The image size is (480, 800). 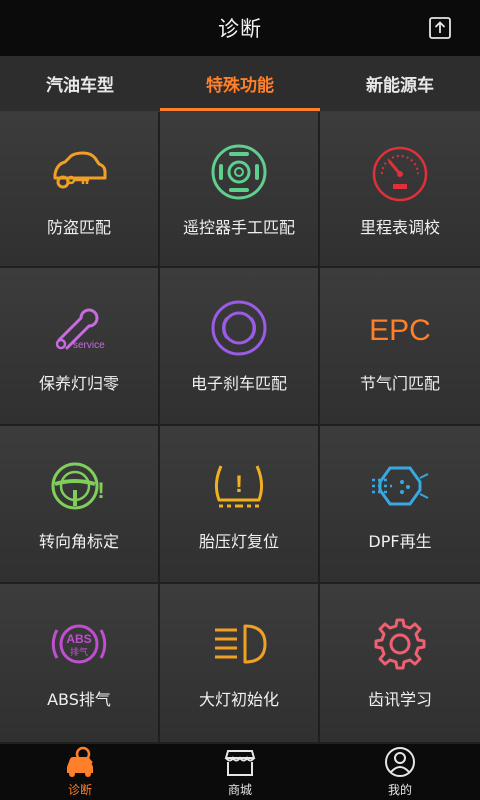 I want to click on function-label: 保养灯归零, so click(x=78, y=383).